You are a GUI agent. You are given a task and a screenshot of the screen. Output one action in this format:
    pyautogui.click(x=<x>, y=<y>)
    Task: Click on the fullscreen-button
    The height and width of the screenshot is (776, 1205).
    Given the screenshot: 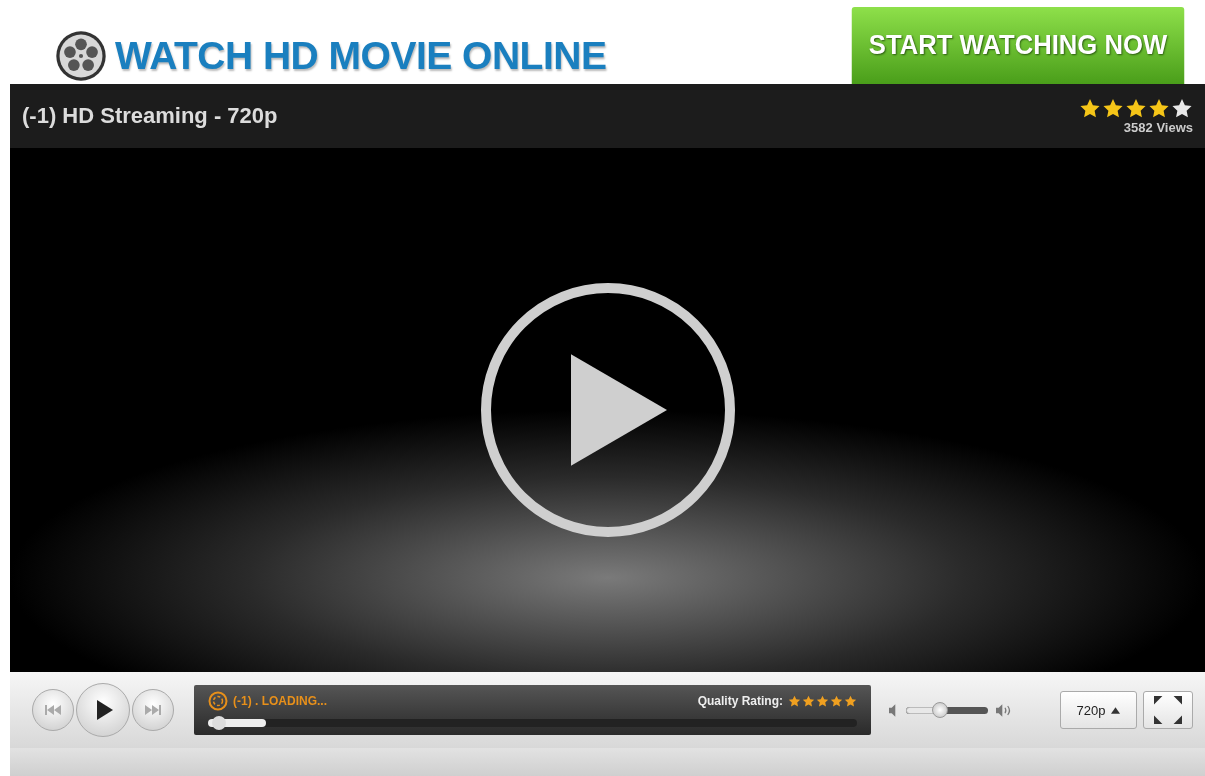 What is the action you would take?
    pyautogui.click(x=1168, y=710)
    